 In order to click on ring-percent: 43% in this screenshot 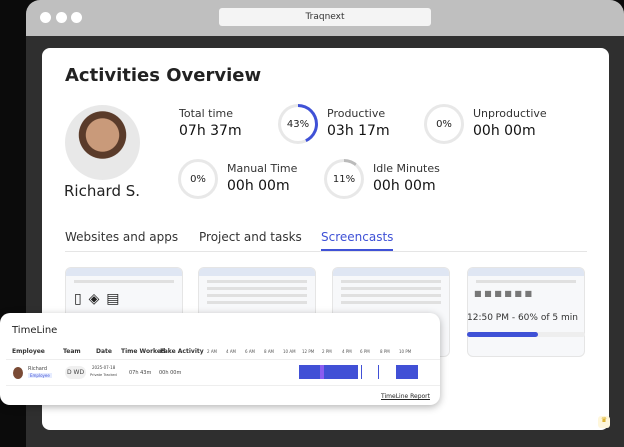, I will do `click(298, 124)`.